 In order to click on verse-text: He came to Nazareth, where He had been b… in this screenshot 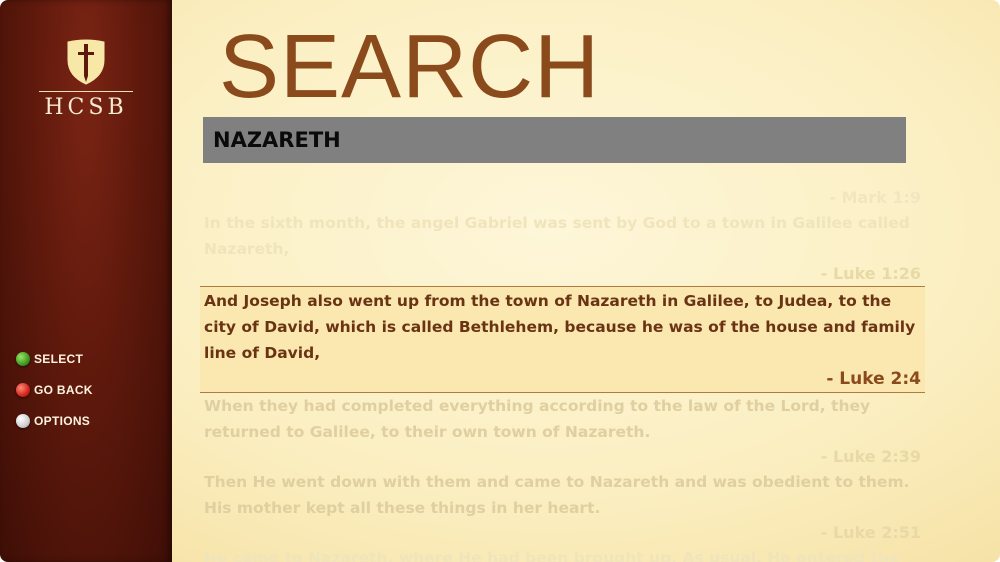, I will do `click(552, 555)`.